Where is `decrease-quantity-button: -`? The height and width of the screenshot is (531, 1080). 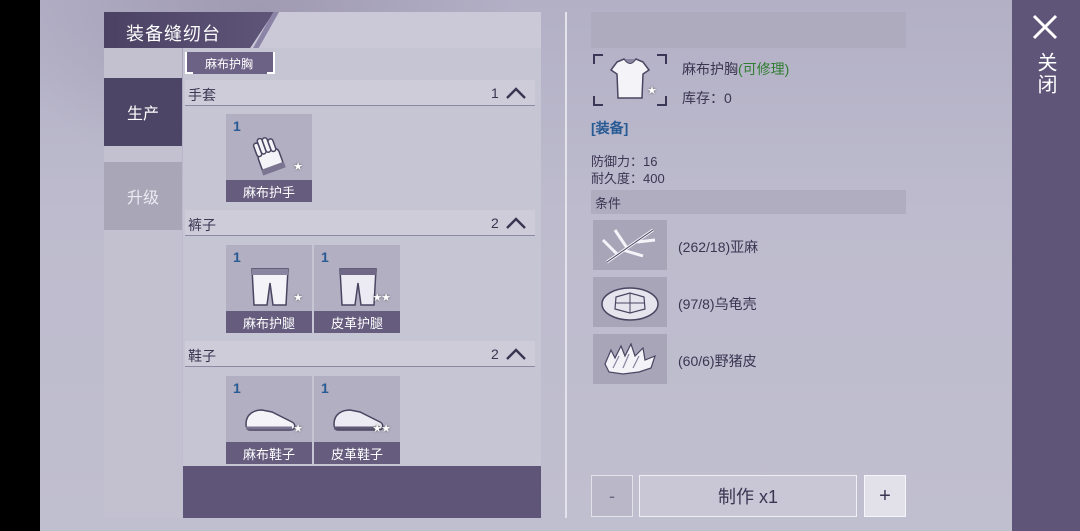 decrease-quantity-button: - is located at coordinates (612, 496).